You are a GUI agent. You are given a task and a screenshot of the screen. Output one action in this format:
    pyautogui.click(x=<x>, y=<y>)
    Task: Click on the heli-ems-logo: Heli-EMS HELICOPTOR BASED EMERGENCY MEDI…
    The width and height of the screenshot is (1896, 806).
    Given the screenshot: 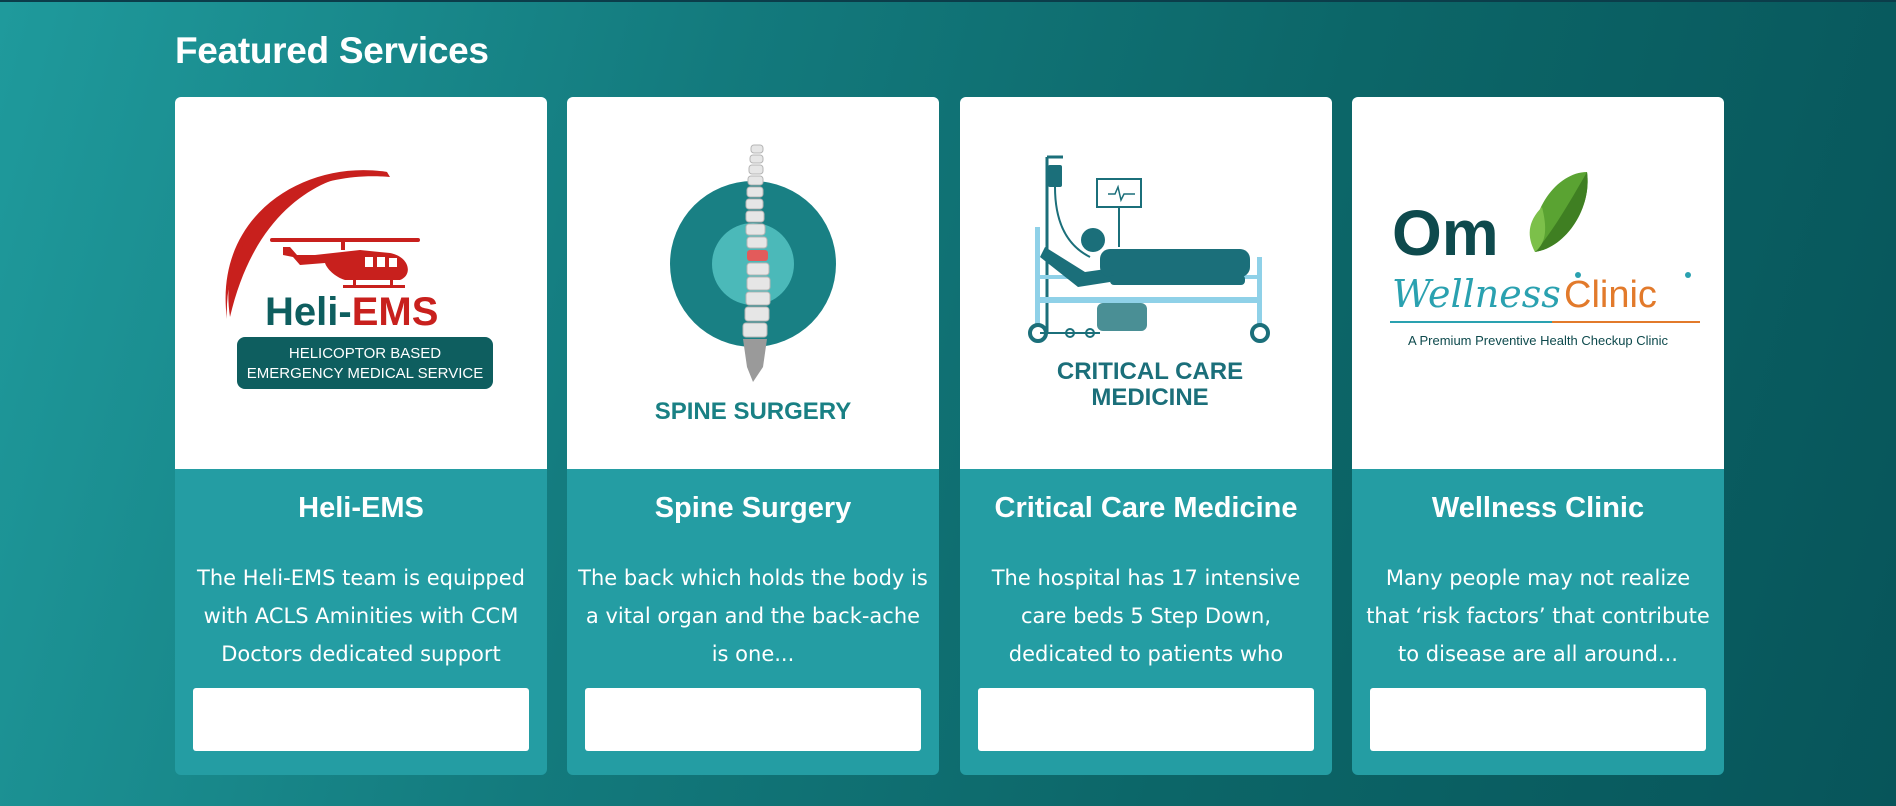 What is the action you would take?
    pyautogui.click(x=361, y=283)
    